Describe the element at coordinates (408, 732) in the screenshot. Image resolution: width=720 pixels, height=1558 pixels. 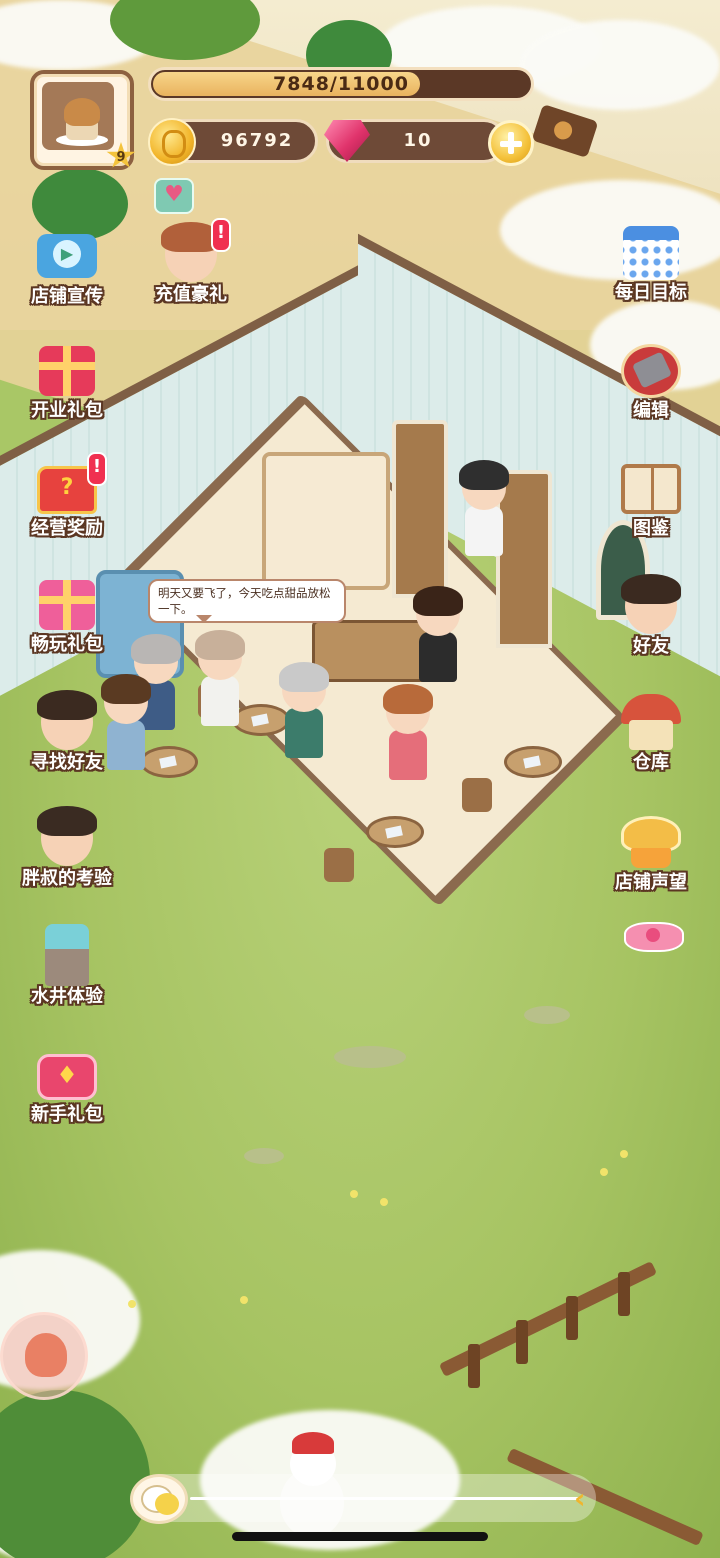
I see `shop-owner-girl` at that location.